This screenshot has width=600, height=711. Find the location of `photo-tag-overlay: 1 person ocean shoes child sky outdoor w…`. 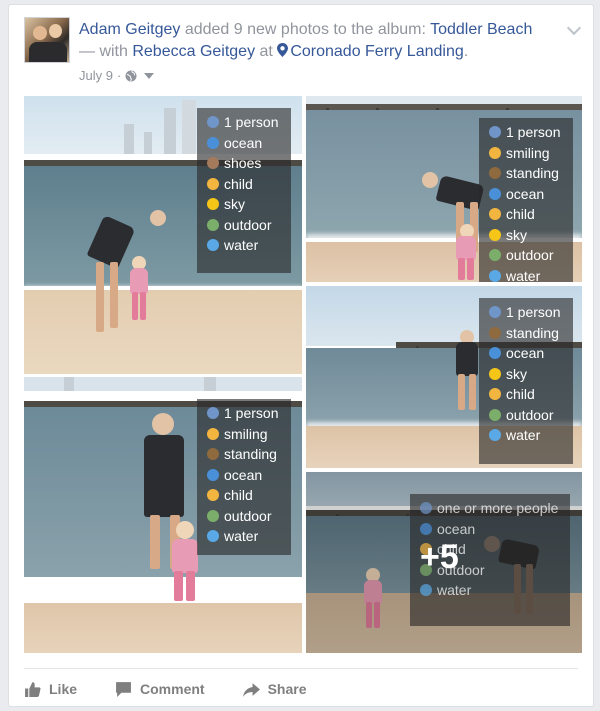

photo-tag-overlay: 1 person ocean shoes child sky outdoor w… is located at coordinates (244, 190).